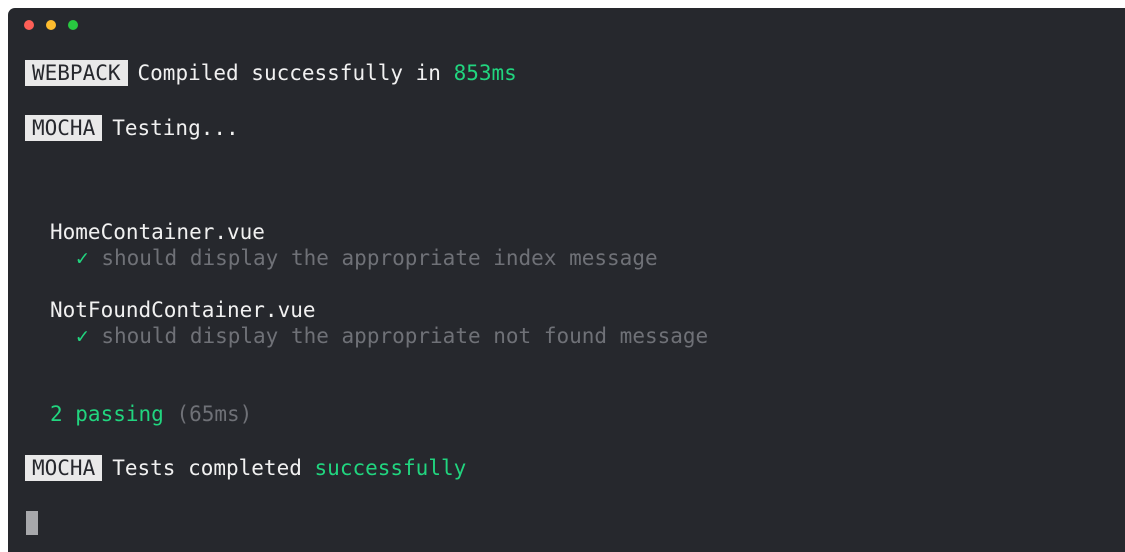 The width and height of the screenshot is (1125, 552). I want to click on mocha-end-line: MOCHA Tests completed successfully, so click(245, 468).